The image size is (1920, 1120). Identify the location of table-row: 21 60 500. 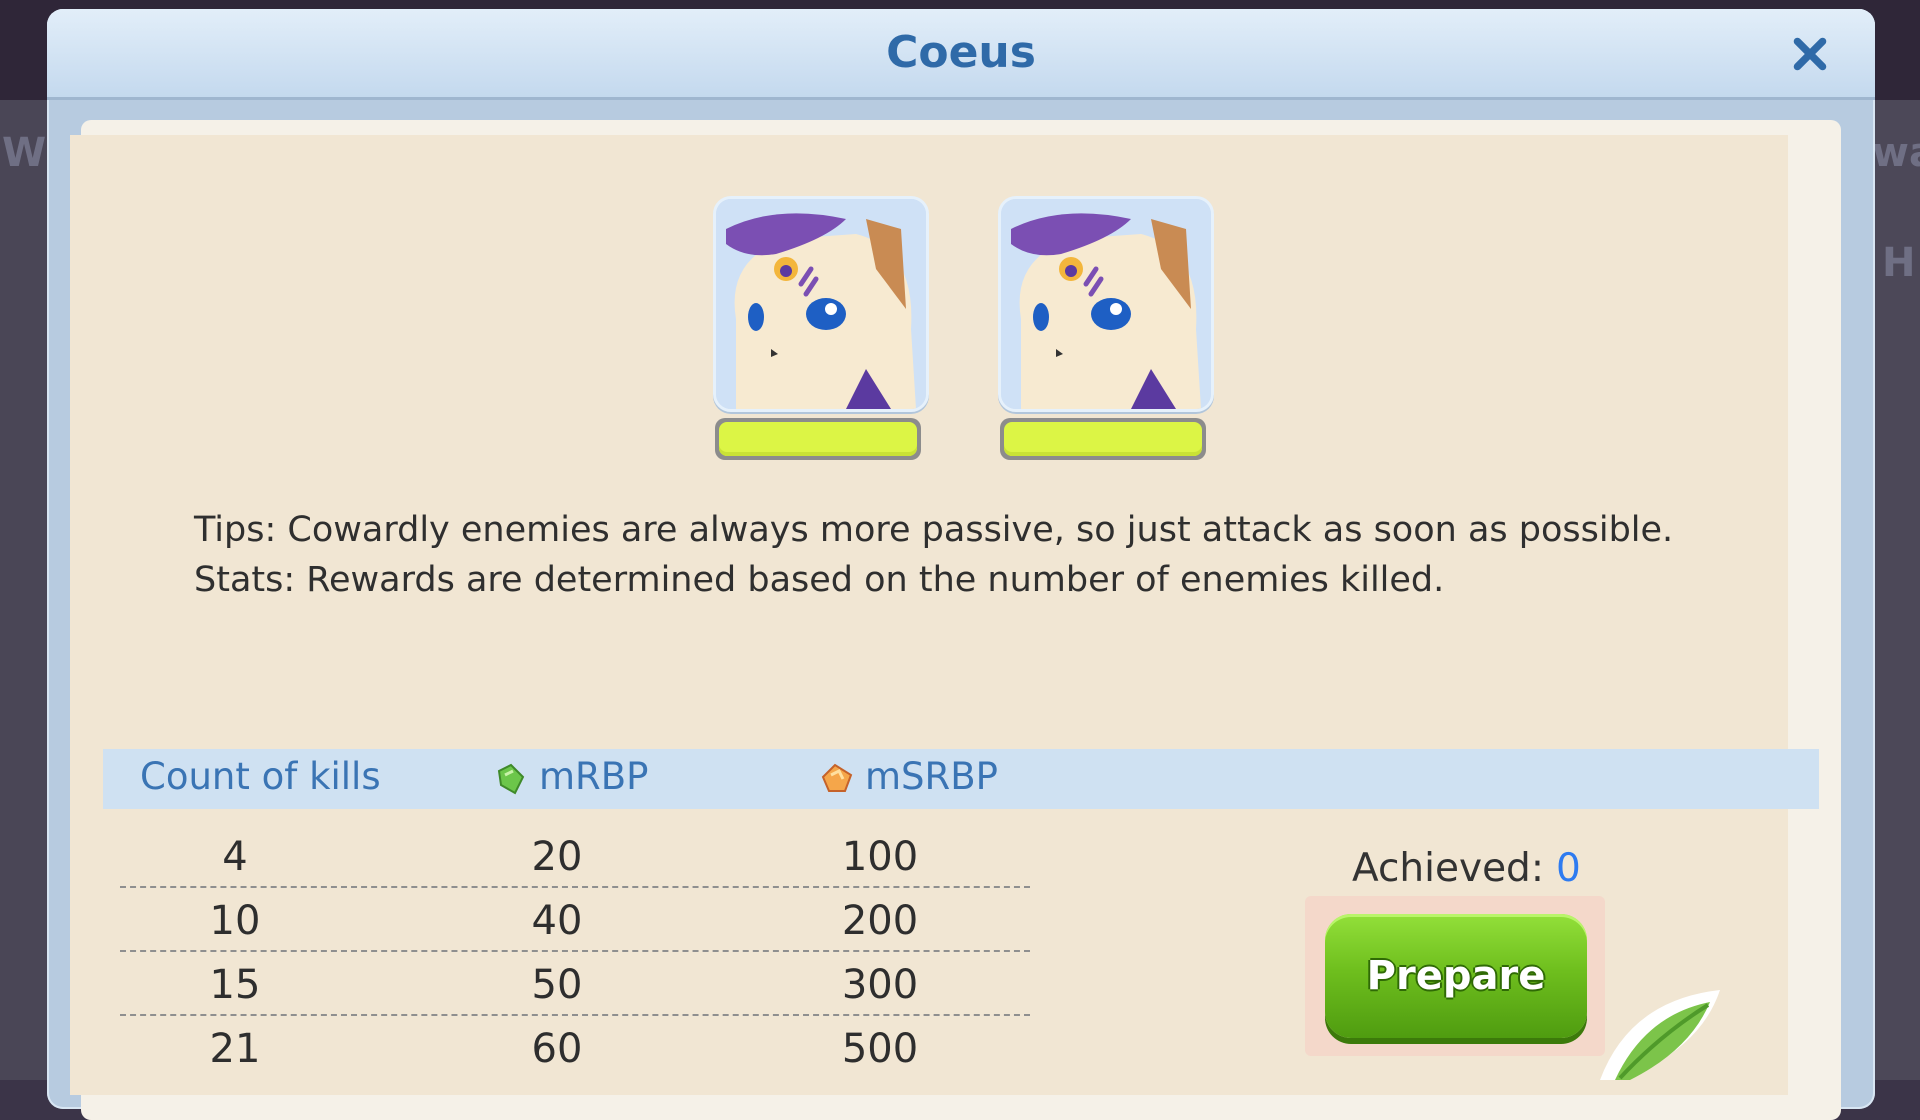
(575, 1047).